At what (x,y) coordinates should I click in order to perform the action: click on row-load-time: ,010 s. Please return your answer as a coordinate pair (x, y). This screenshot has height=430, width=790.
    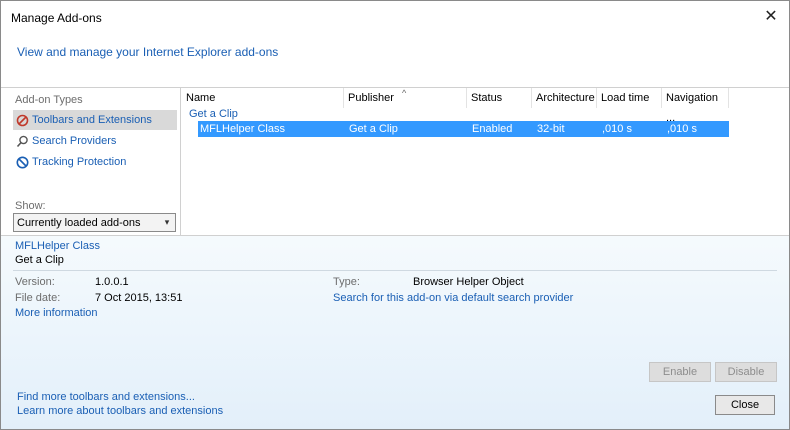
    Looking at the image, I should click on (617, 129).